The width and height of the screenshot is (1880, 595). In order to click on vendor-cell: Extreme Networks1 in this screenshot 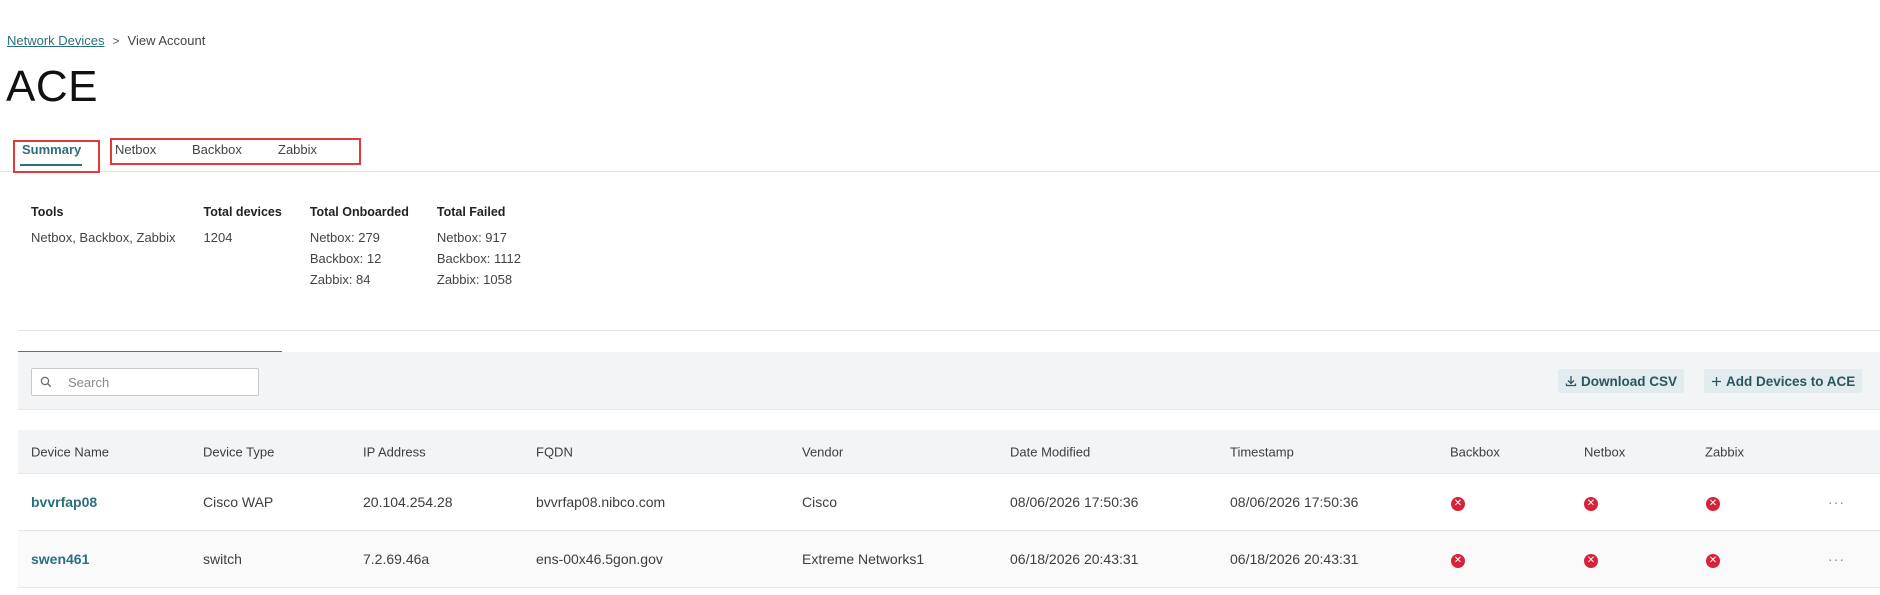, I will do `click(863, 559)`.